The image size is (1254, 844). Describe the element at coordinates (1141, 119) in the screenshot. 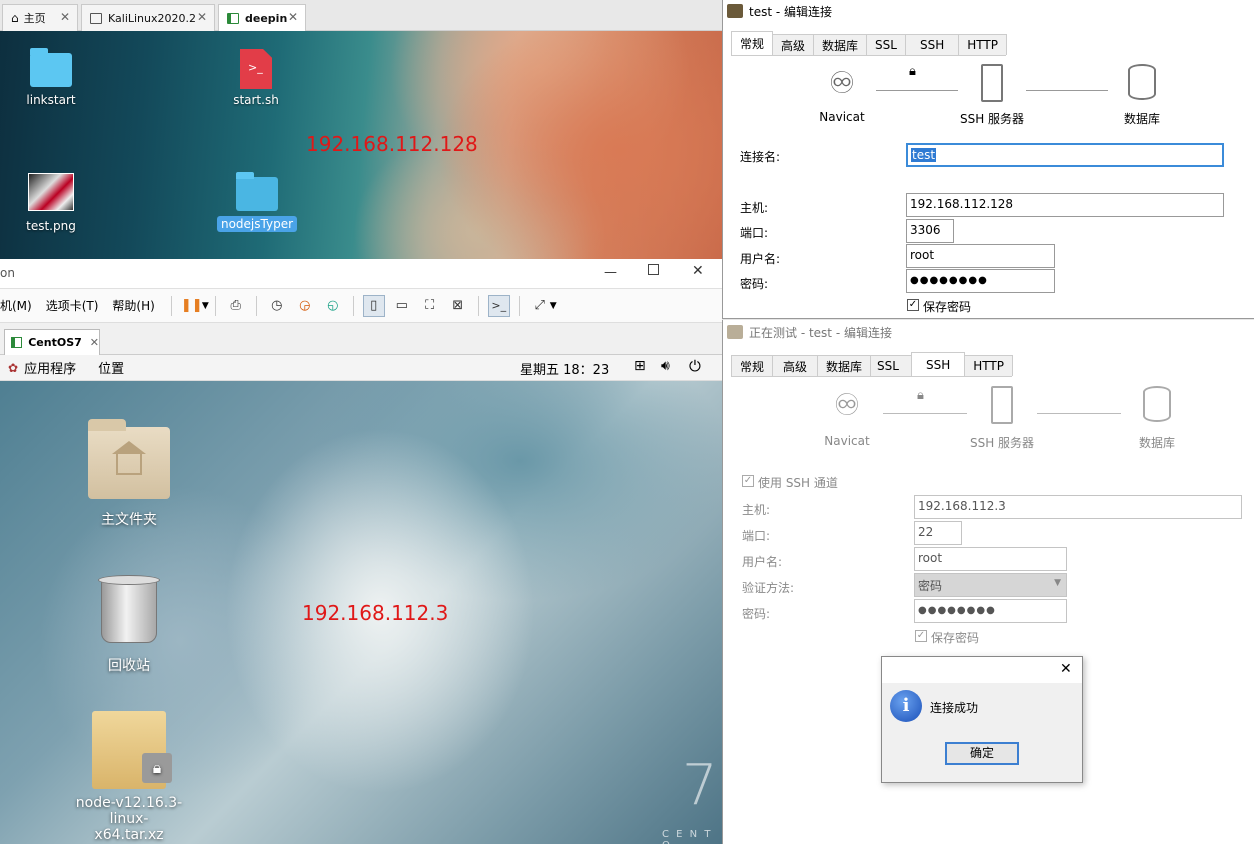

I see `diagram-label: 数据库` at that location.